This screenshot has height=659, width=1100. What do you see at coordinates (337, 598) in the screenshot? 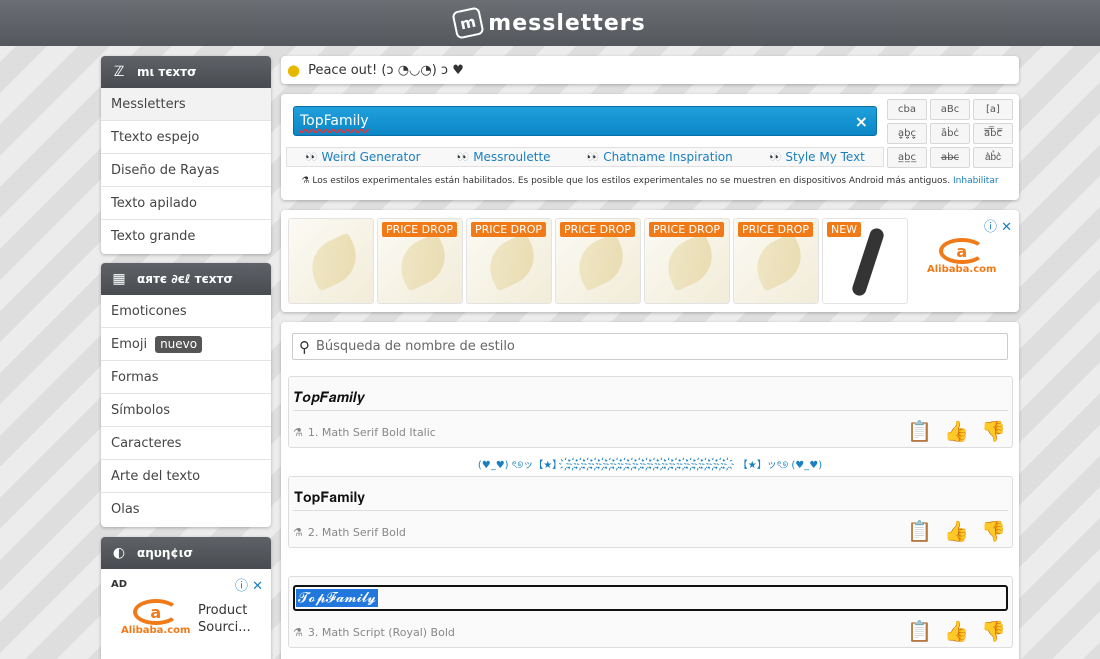
I see `selected-text: 𝓣𝓸𝓹𝓕𝓪𝓶𝓲𝓵𝔂` at bounding box center [337, 598].